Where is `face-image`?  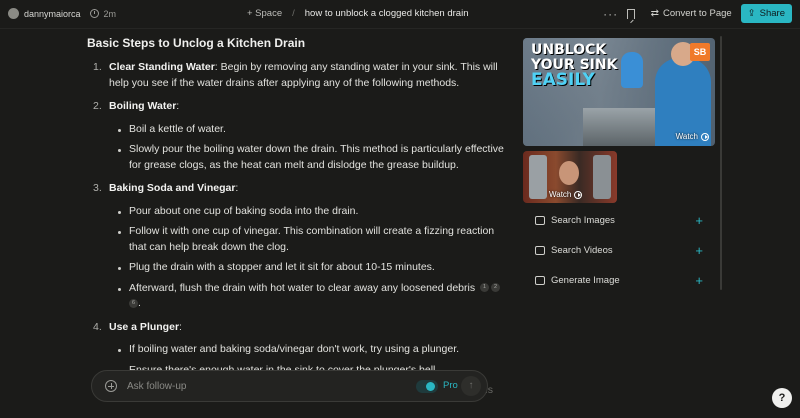
face-image is located at coordinates (569, 173).